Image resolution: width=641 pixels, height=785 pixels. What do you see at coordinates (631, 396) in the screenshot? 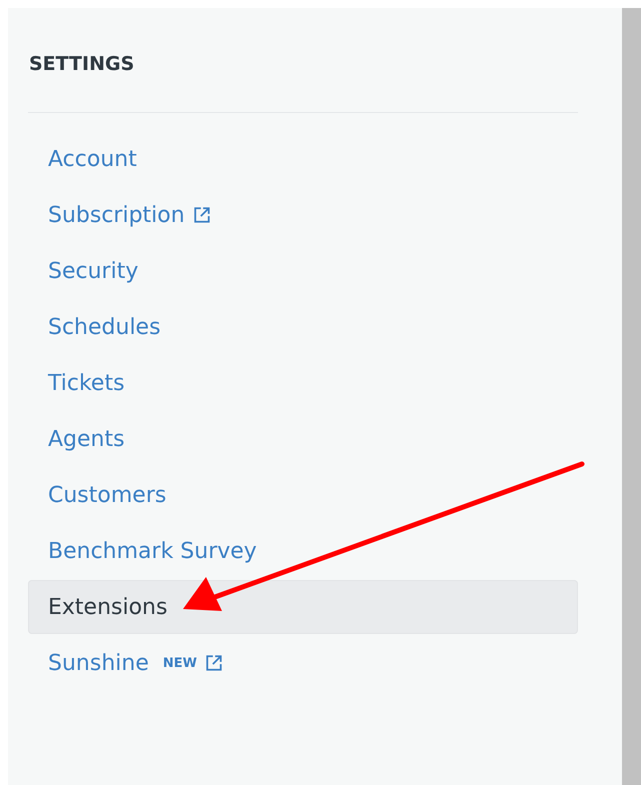
I see `scrollbar` at bounding box center [631, 396].